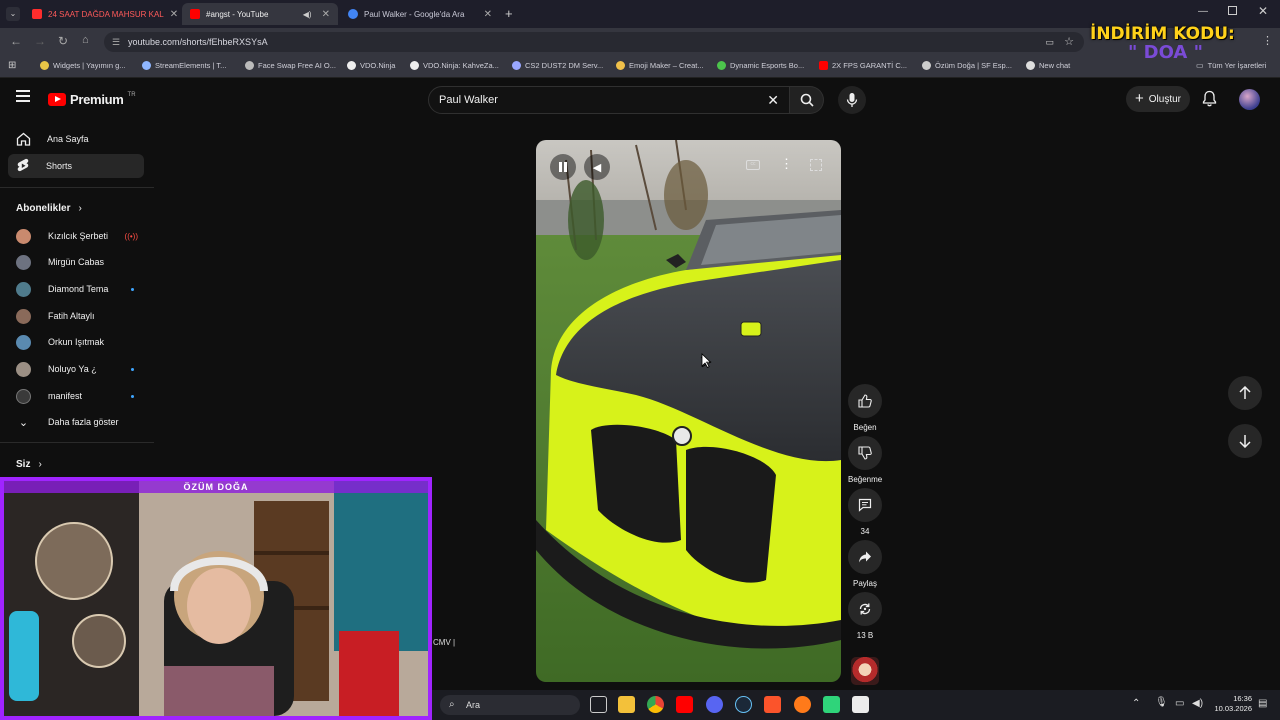 This screenshot has width=1280, height=720. I want to click on sidebar-item-subscription: Fatih Altaylı, so click(81, 316).